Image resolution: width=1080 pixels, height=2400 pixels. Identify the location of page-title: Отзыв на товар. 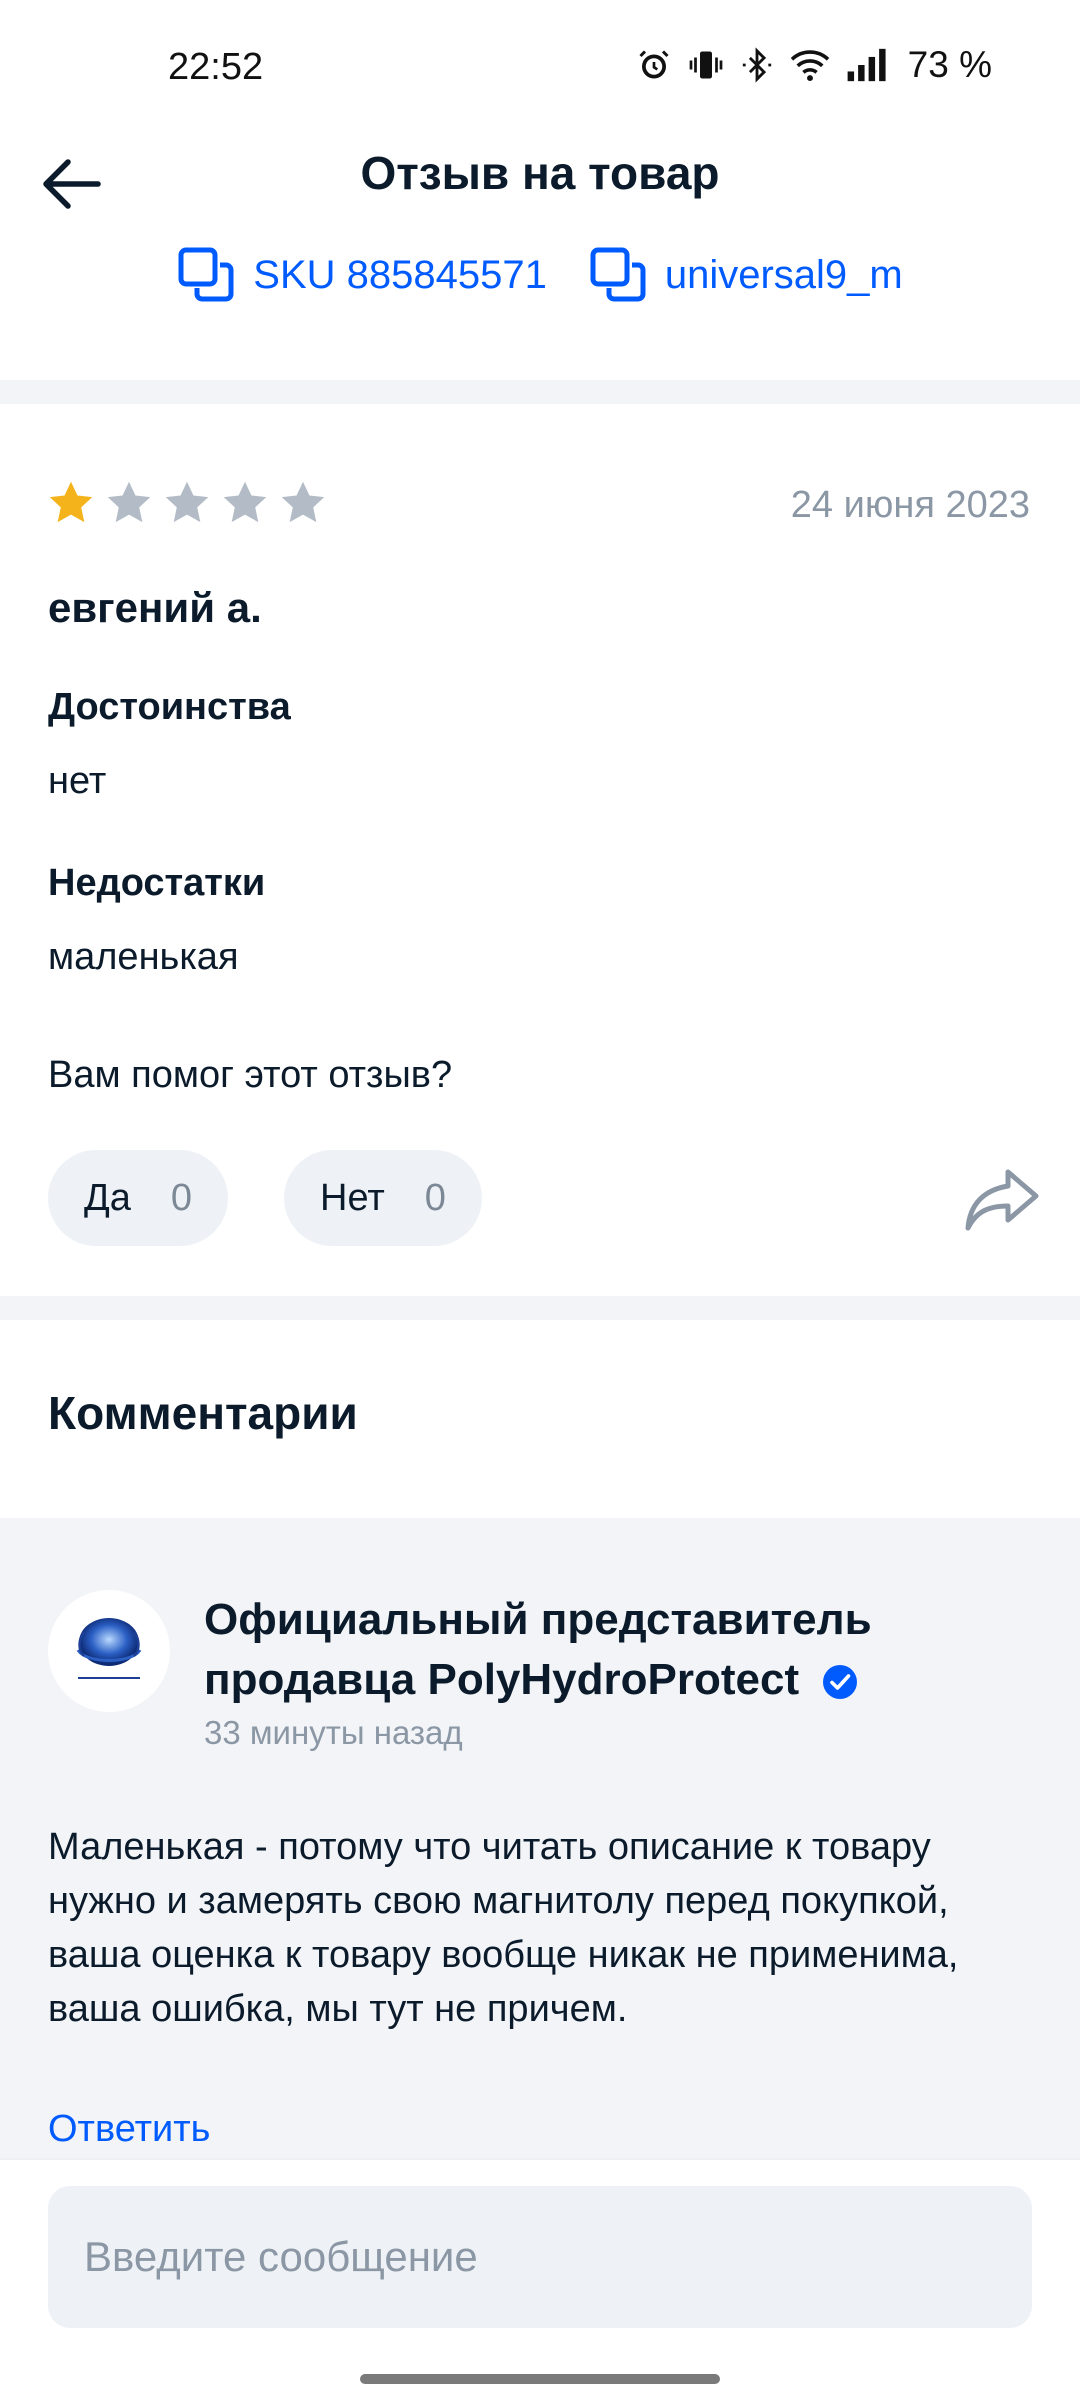
(540, 173).